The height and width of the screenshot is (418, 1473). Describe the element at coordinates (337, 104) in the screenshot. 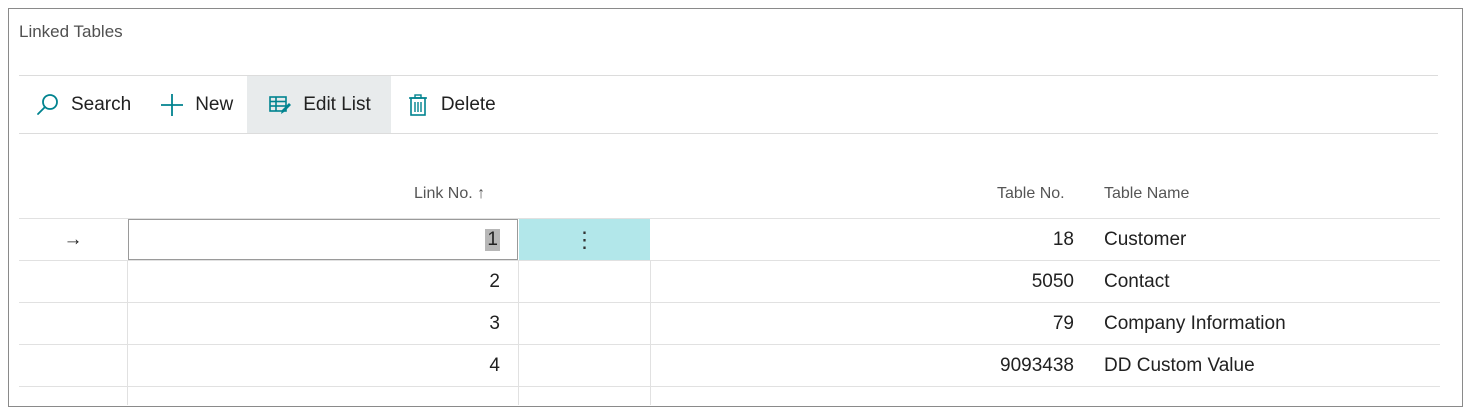

I see `edit-list-button-label: Edit List` at that location.